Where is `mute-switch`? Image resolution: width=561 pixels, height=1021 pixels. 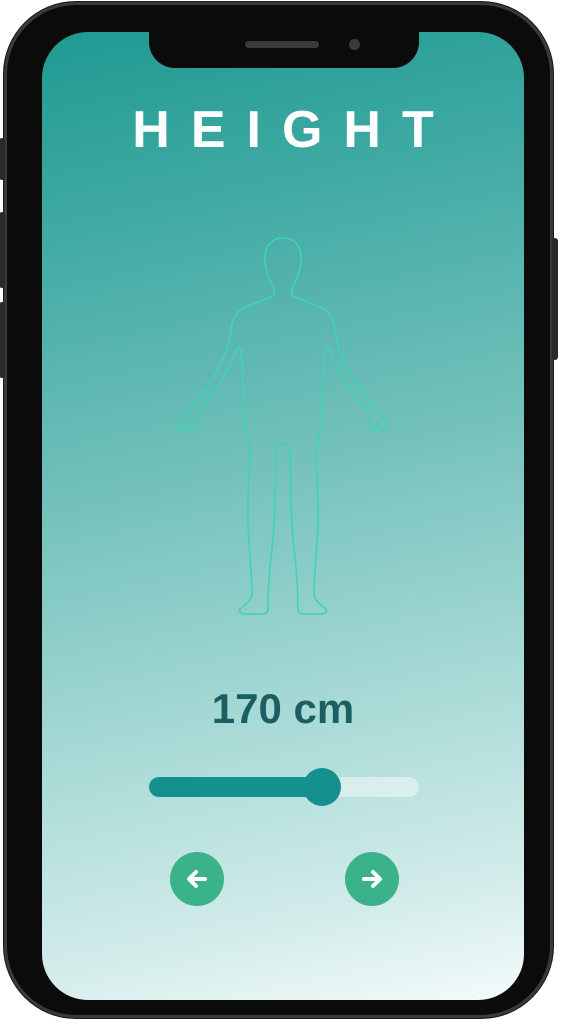 mute-switch is located at coordinates (2, 159).